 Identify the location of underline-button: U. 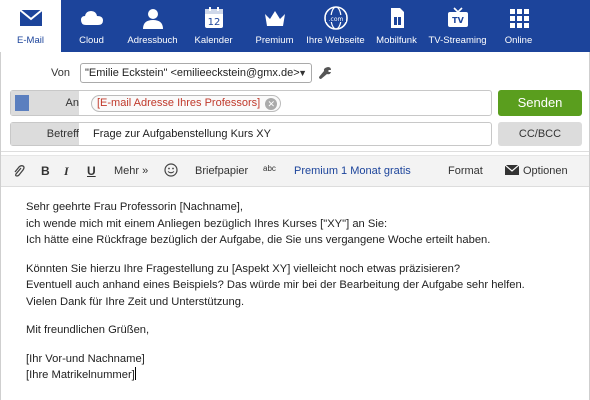
(91, 171).